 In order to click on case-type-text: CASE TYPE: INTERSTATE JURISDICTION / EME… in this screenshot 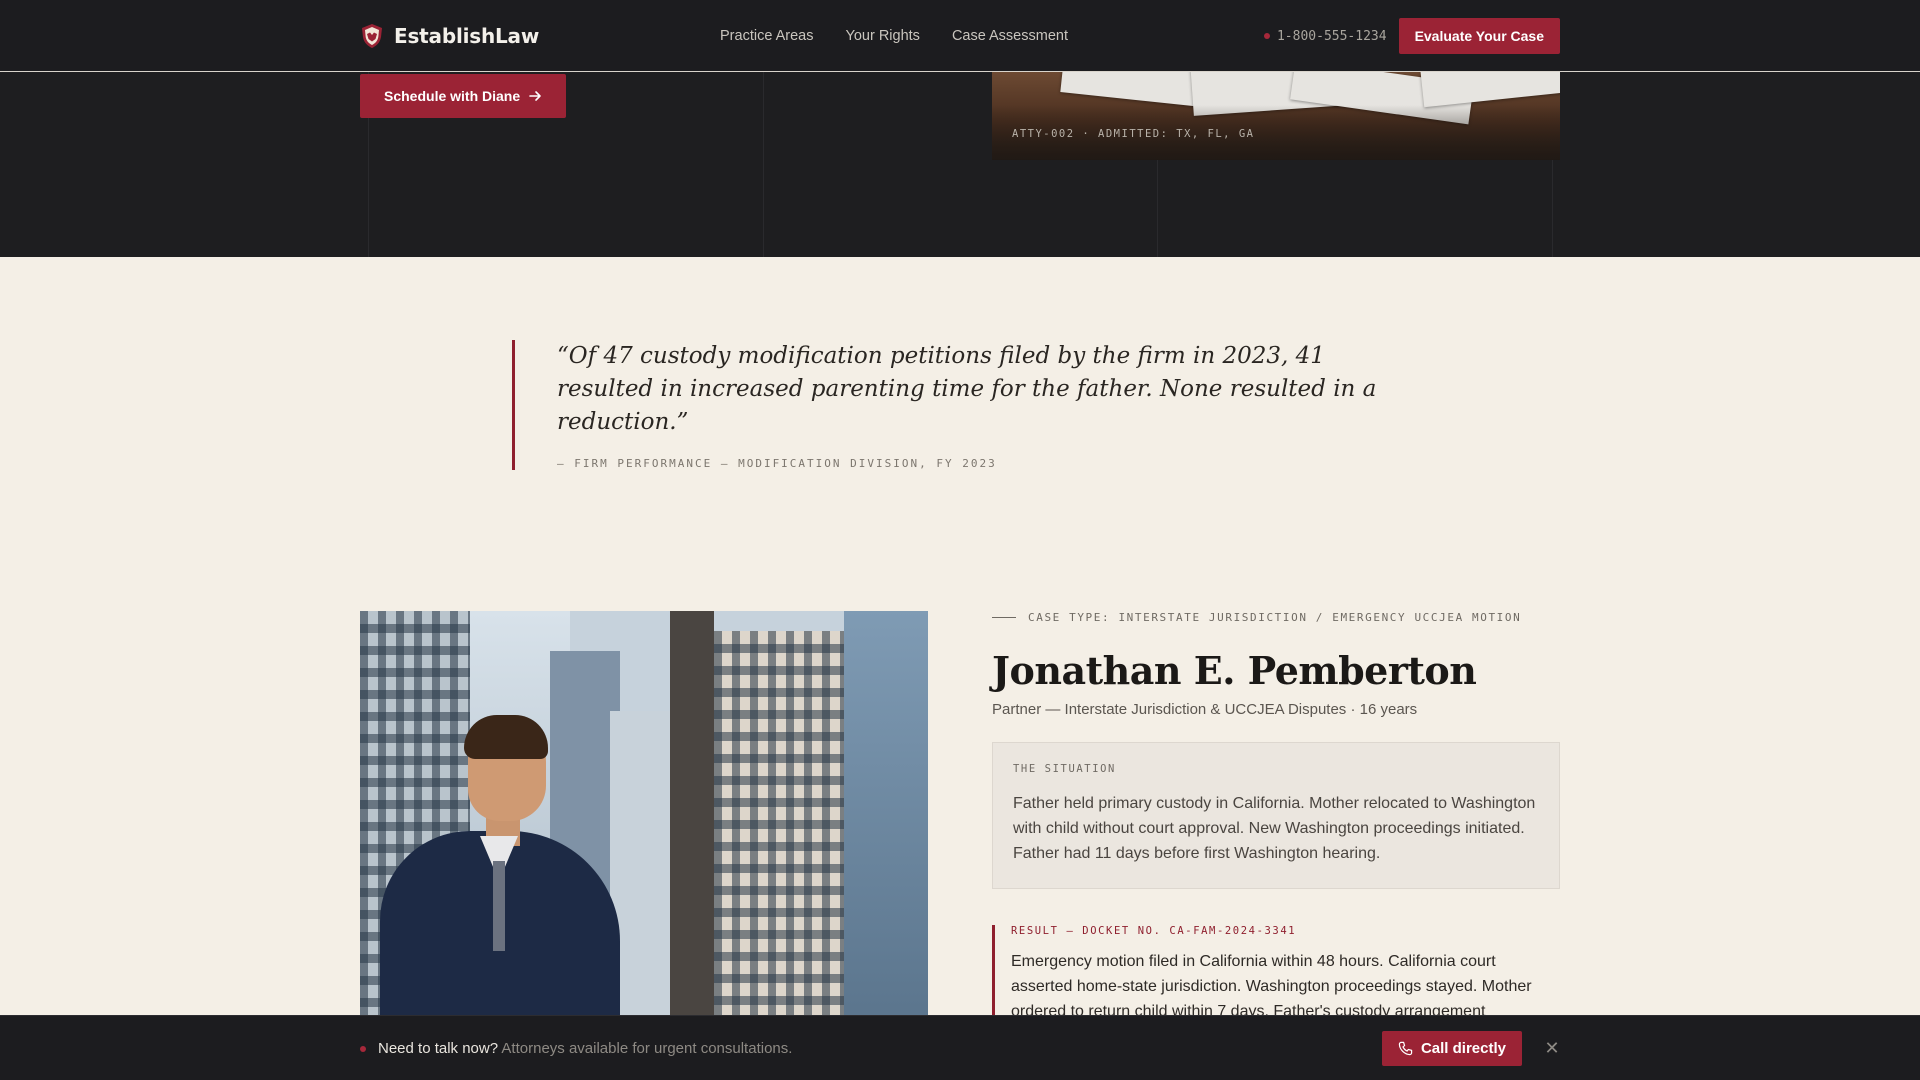, I will do `click(1275, 617)`.